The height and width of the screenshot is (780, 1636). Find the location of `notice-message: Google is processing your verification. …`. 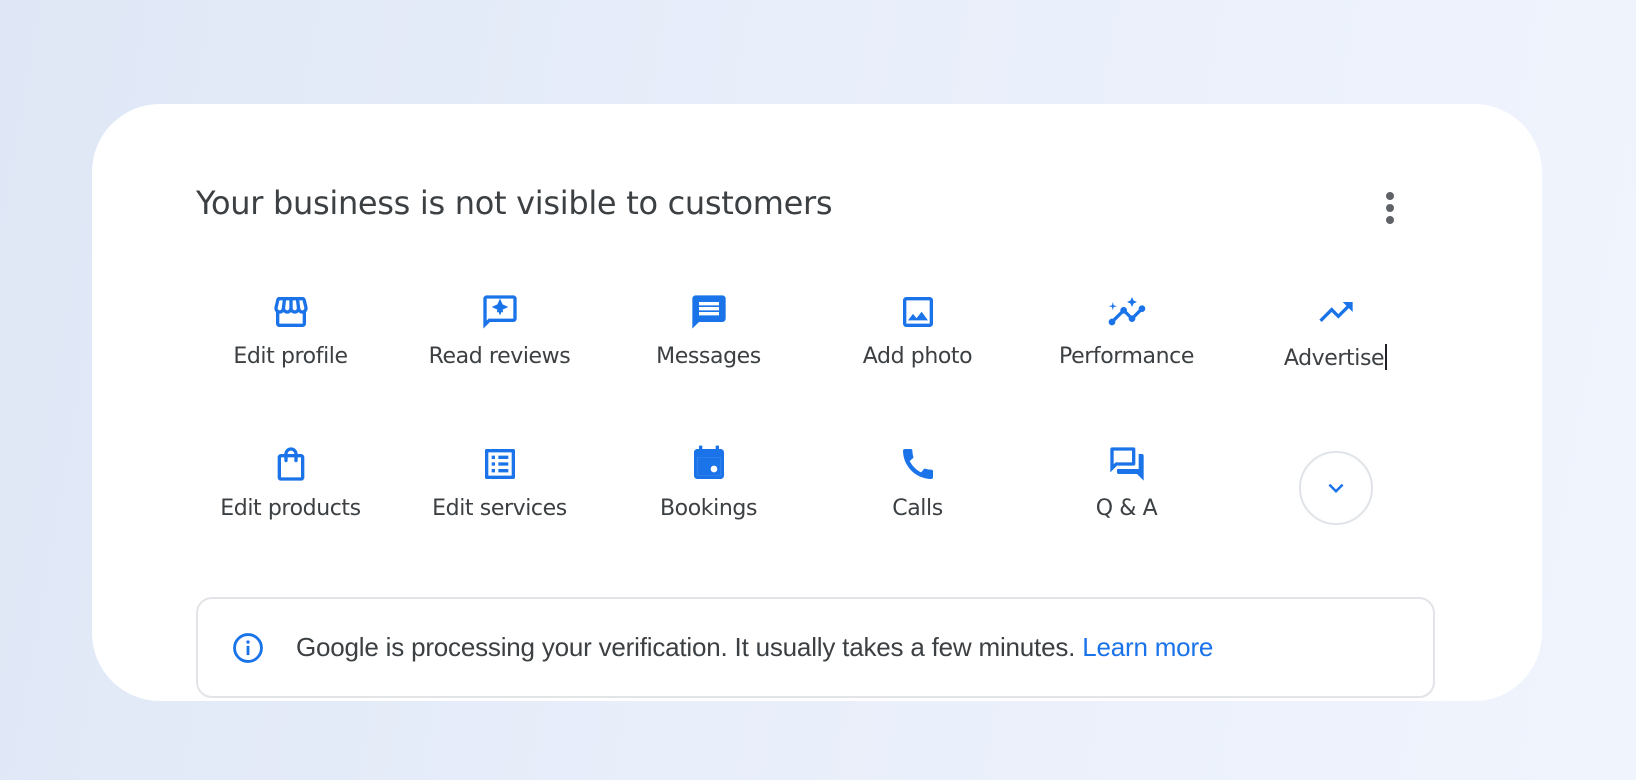

notice-message: Google is processing your verification. … is located at coordinates (686, 647).